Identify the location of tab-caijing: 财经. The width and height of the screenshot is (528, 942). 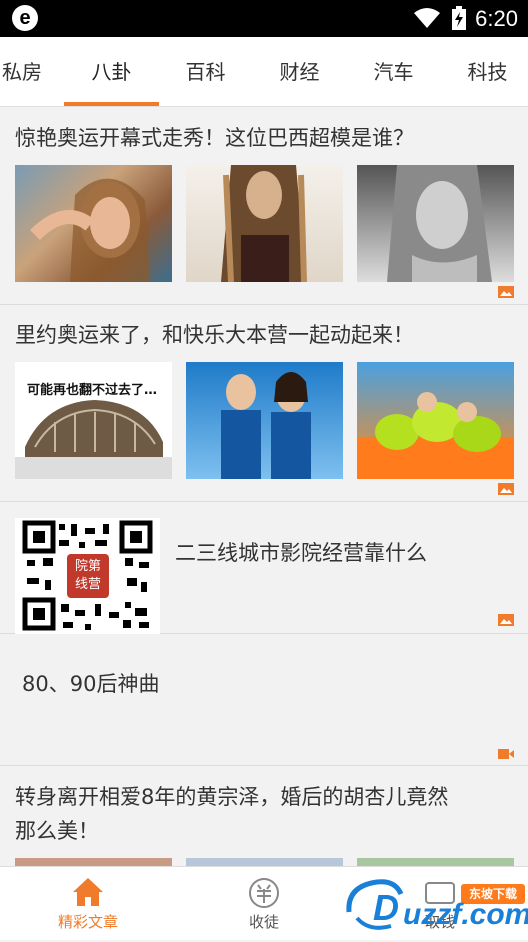
(299, 72).